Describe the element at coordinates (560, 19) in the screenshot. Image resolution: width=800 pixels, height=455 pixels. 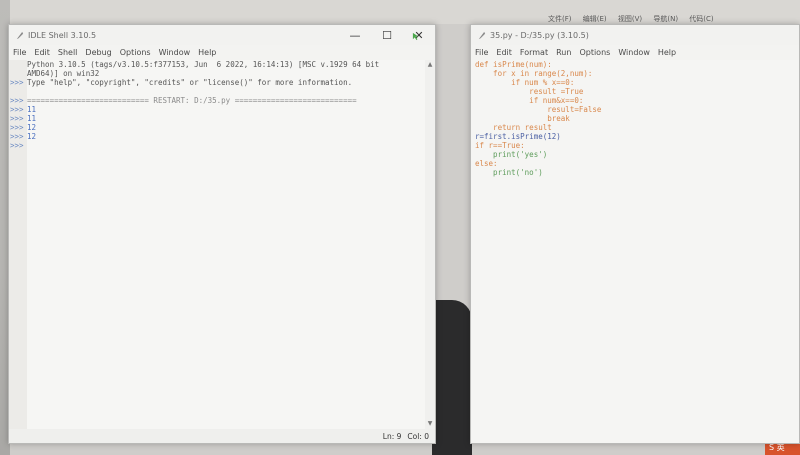
I see `bg-menu-file: 文件(F)` at that location.